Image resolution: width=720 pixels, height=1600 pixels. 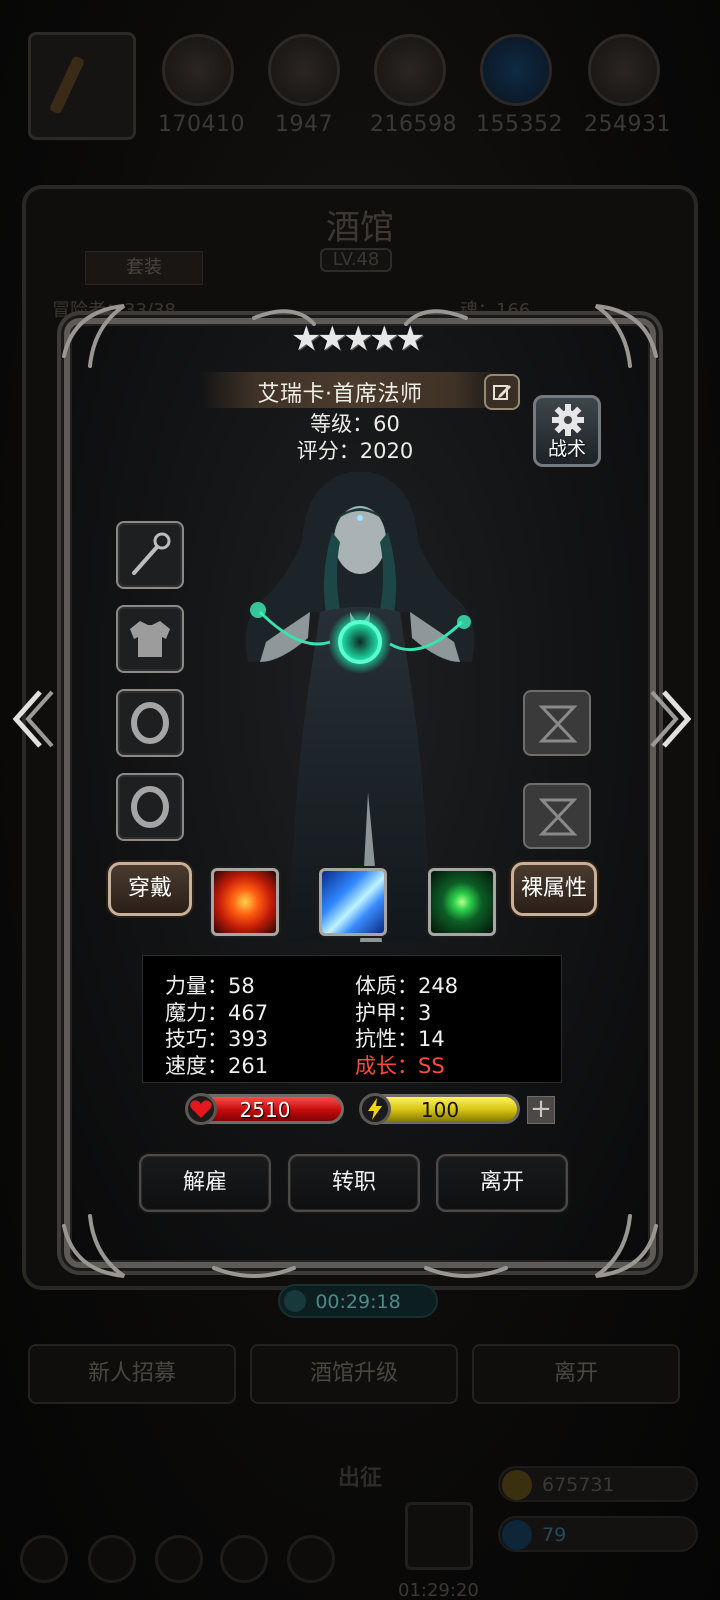 I want to click on log-icon, so click(x=304, y=70).